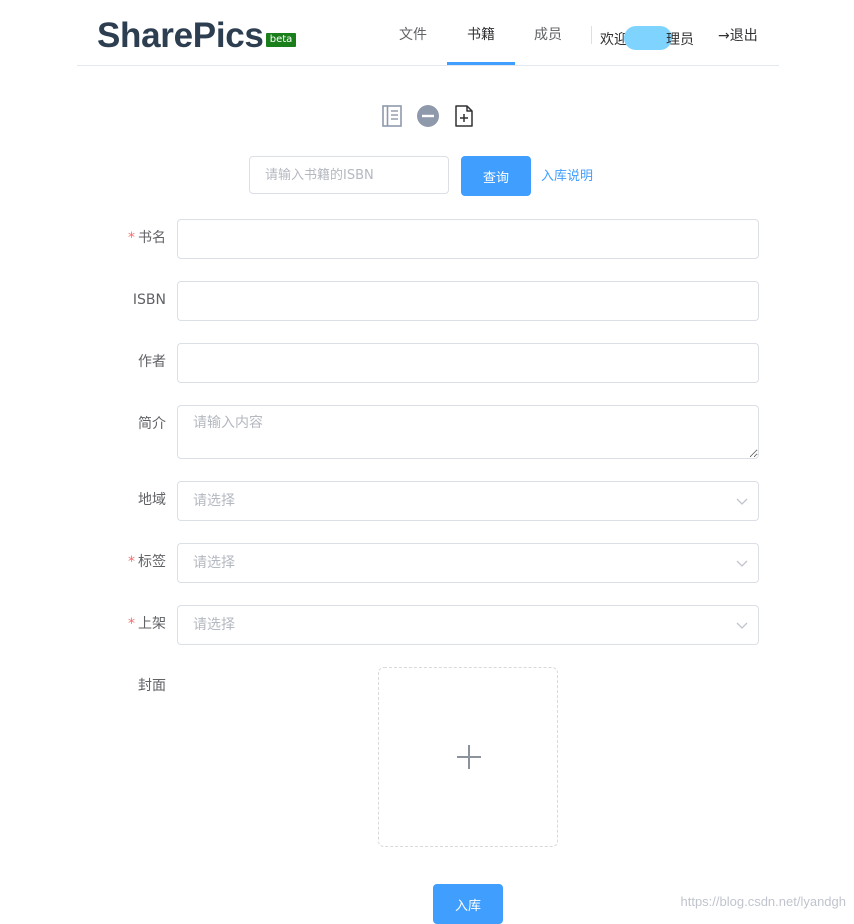 Image resolution: width=854 pixels, height=924 pixels. I want to click on redacted-username, so click(648, 38).